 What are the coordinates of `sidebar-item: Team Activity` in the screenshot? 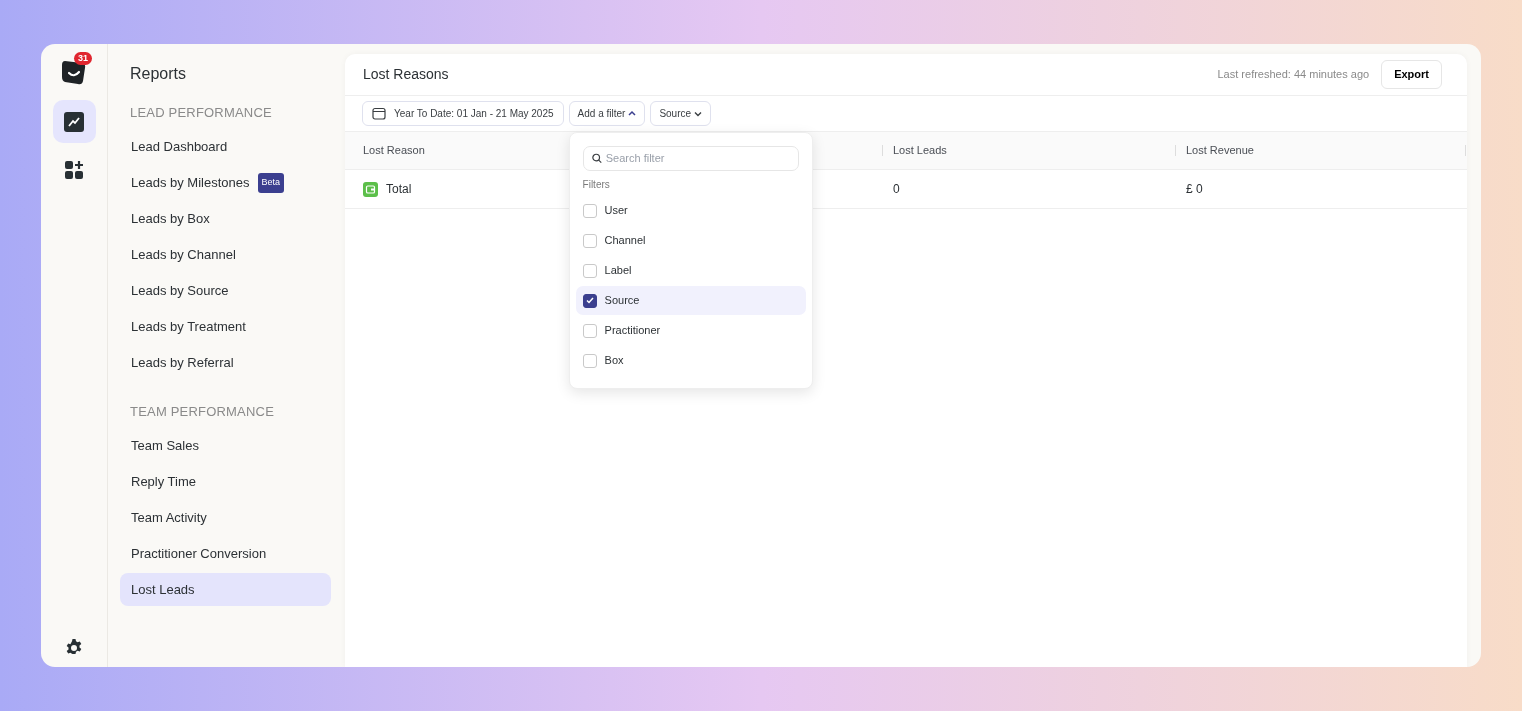 It's located at (225, 518).